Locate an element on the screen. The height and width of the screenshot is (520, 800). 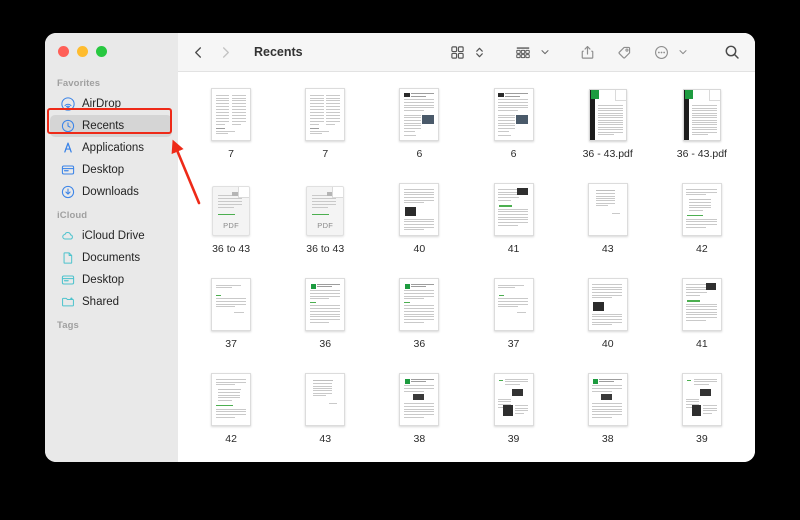
sidebar-item-label: Documents is located at coordinates (111, 258).